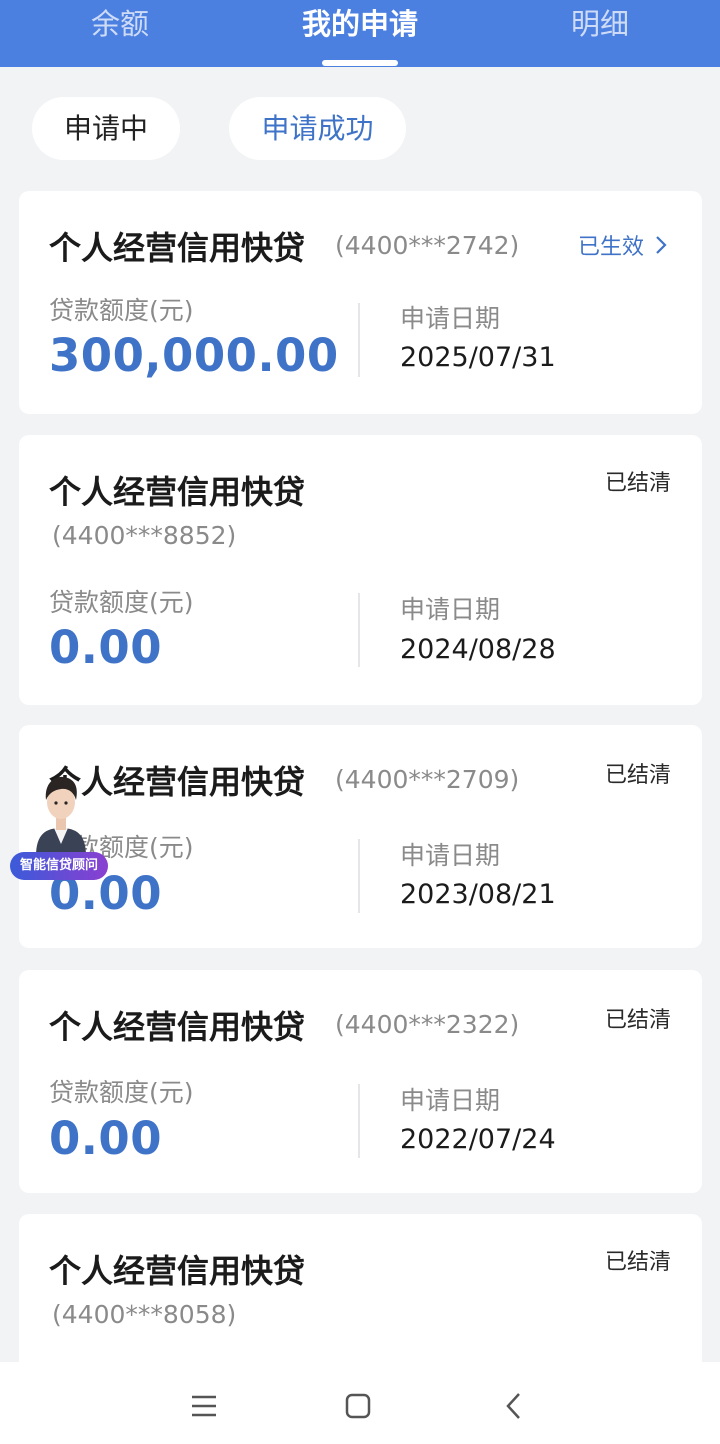  I want to click on tab-details: 明细, so click(600, 24).